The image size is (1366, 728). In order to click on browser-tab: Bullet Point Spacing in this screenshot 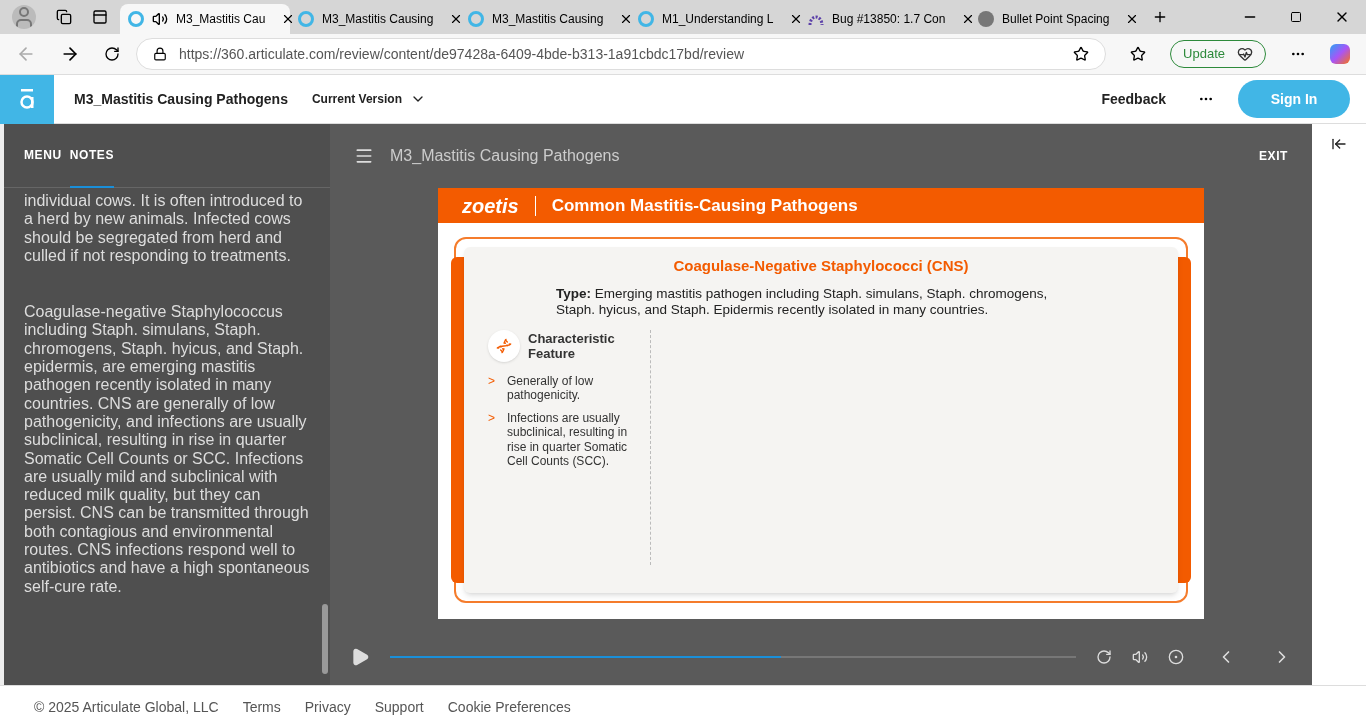, I will do `click(1055, 19)`.